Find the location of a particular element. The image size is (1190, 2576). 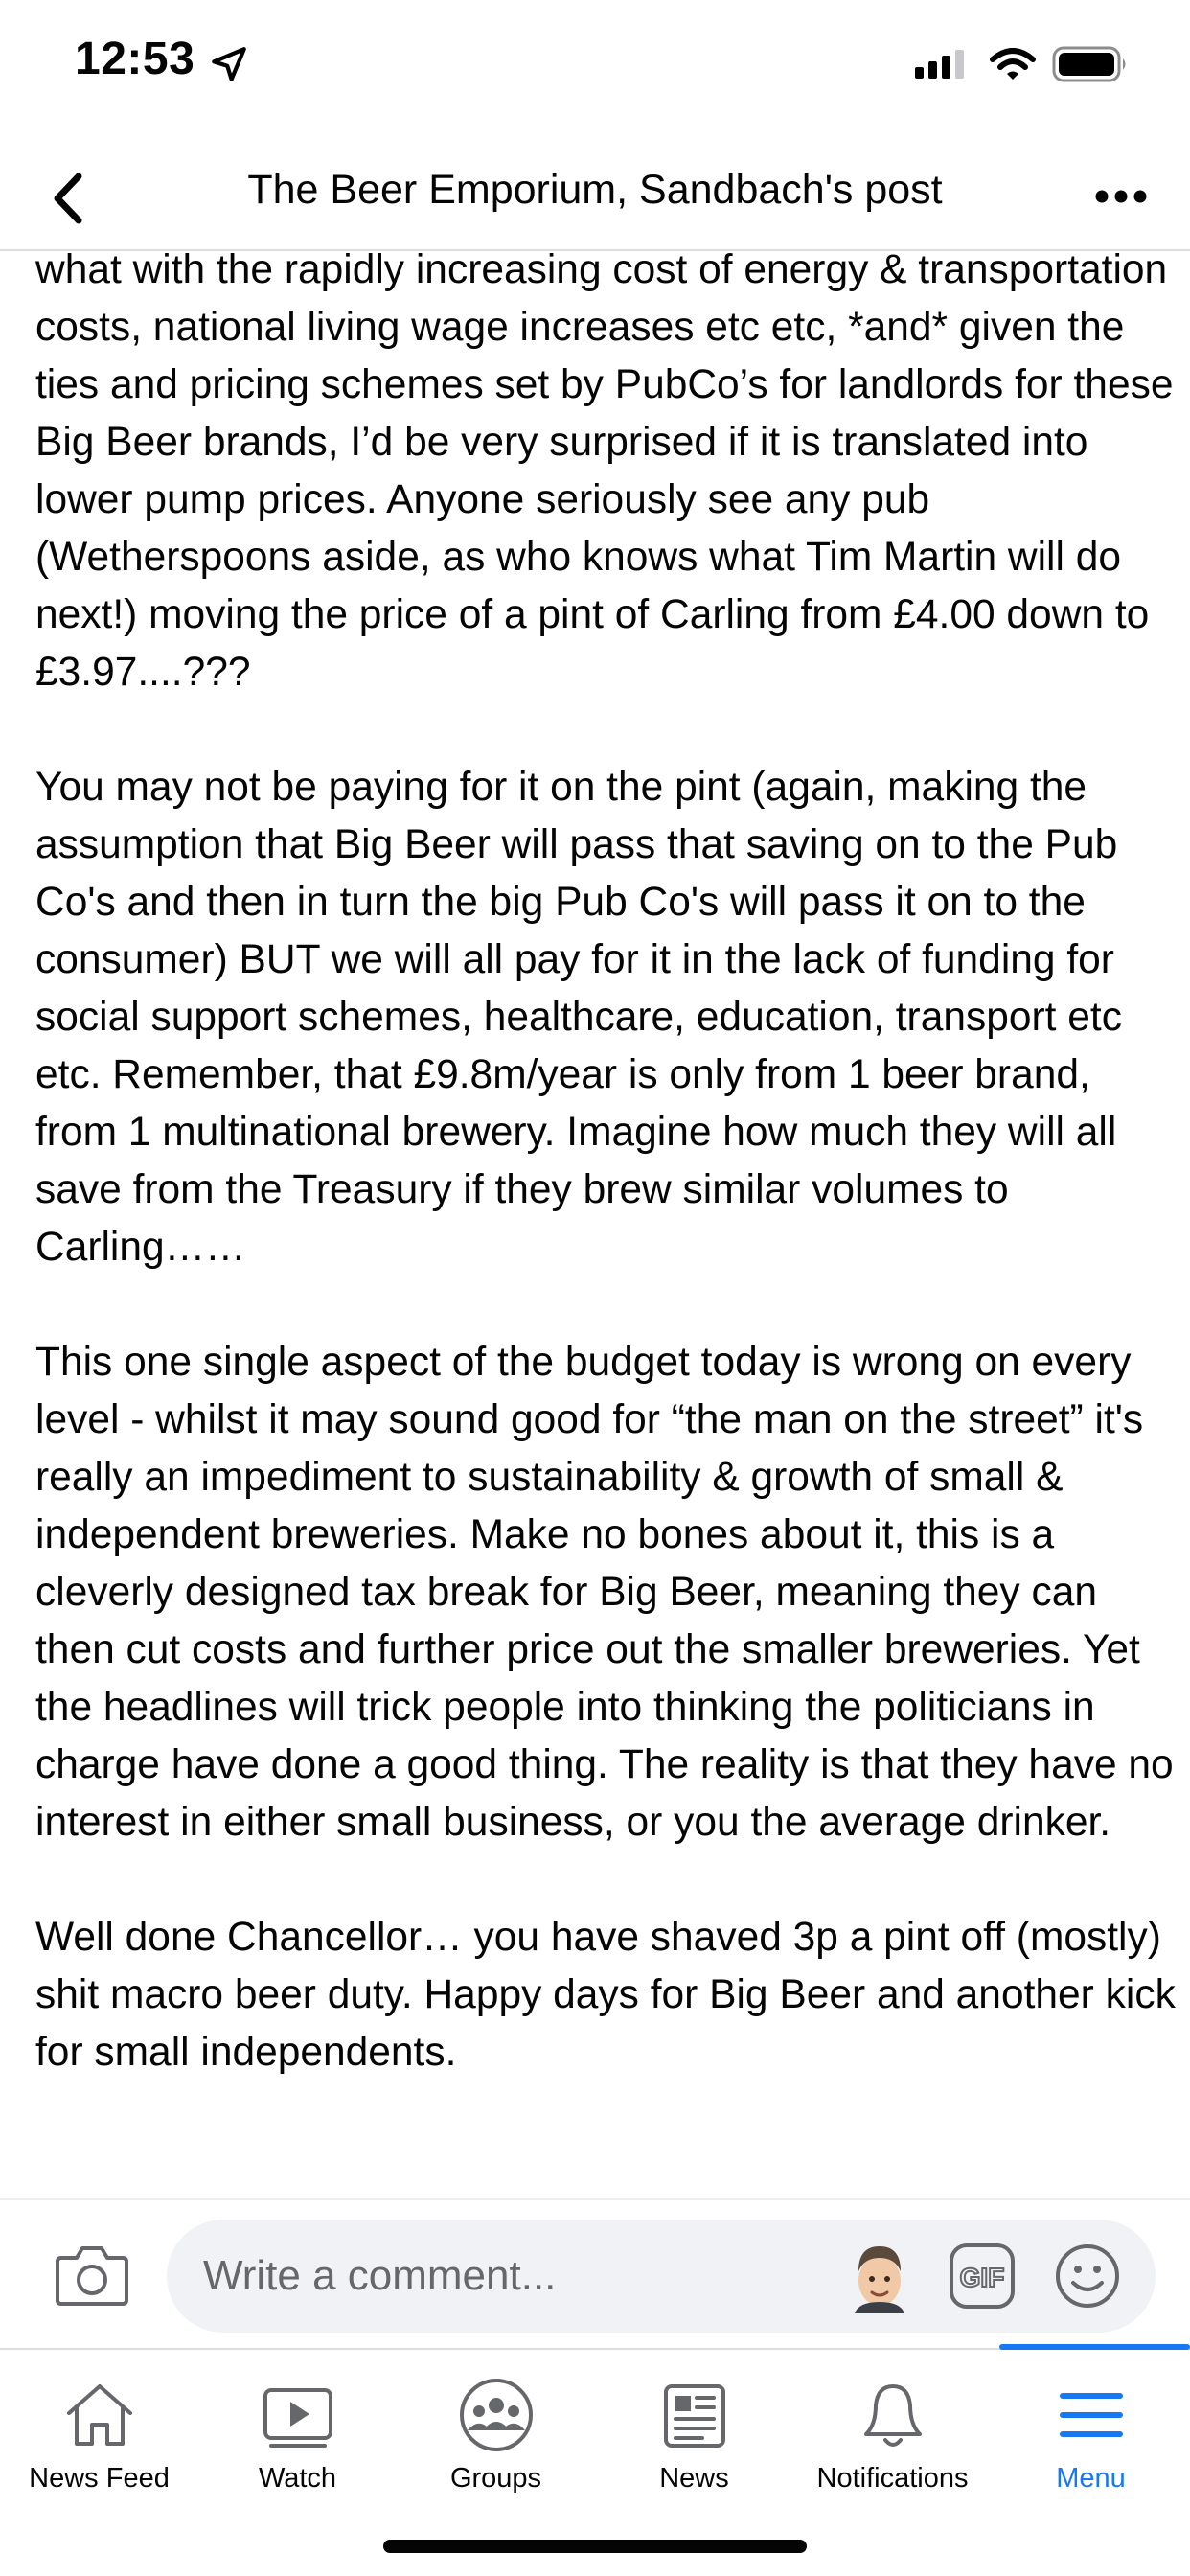

tab-groups: Groups is located at coordinates (496, 2426).